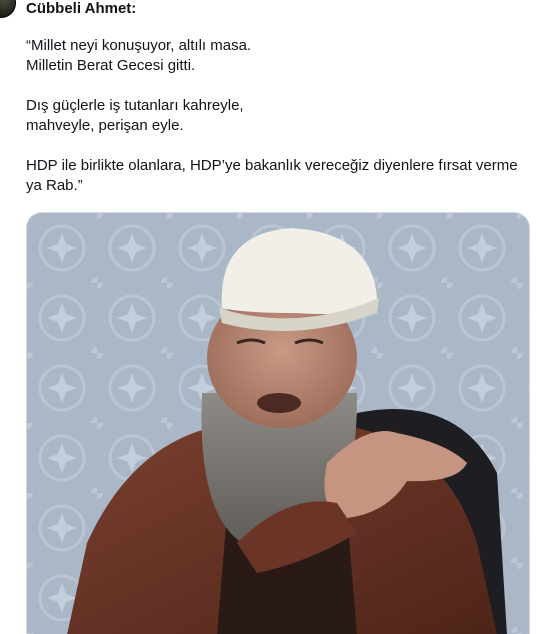 This screenshot has height=634, width=548. Describe the element at coordinates (78, 8) in the screenshot. I see `author-name: Cübbeli Ahmet` at that location.